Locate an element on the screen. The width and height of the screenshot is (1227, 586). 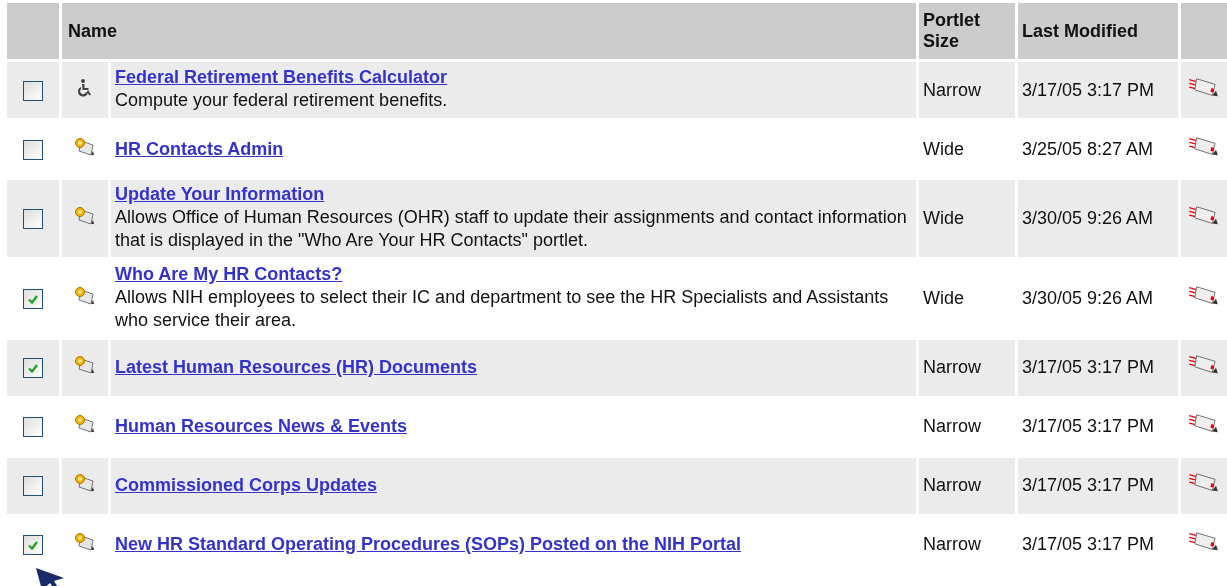
portlet-description: Allows NIH employees to select their IC and department to see the HR Specialists and Assistants who service their area. is located at coordinates (502, 309).